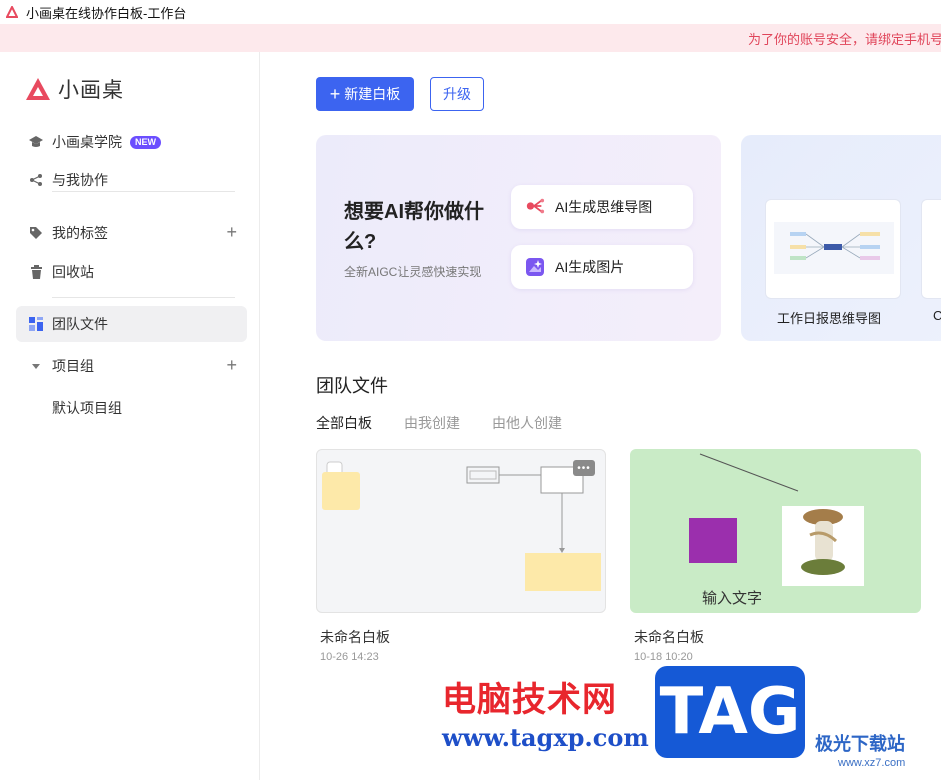 This screenshot has width=941, height=780. Describe the element at coordinates (413, 272) in the screenshot. I see `ai-card-subtitle: 全新AIGC让灵感快速实现` at that location.